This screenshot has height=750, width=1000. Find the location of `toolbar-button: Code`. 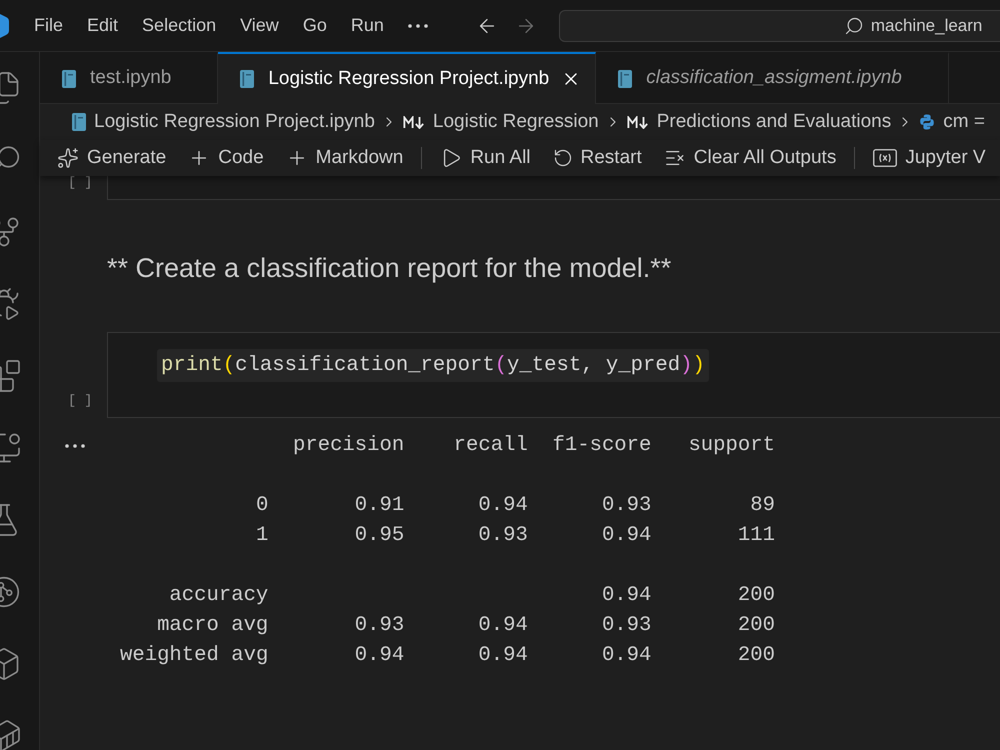

toolbar-button: Code is located at coordinates (226, 158).